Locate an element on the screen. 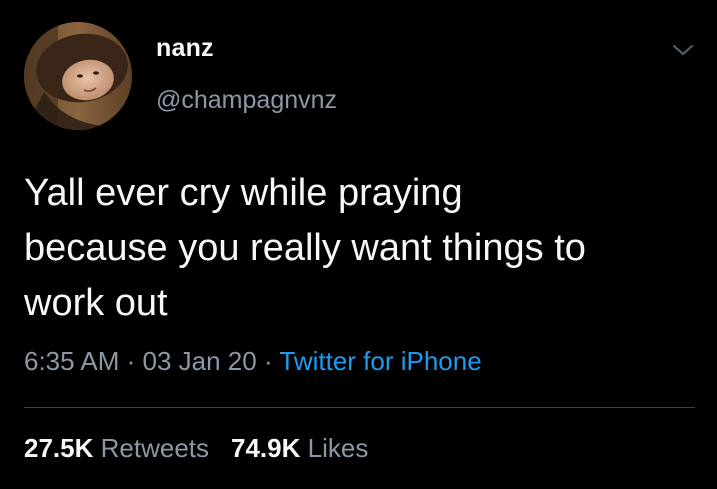  engagement-stats: 27.5K Retweets 74.9K Likes is located at coordinates (196, 448).